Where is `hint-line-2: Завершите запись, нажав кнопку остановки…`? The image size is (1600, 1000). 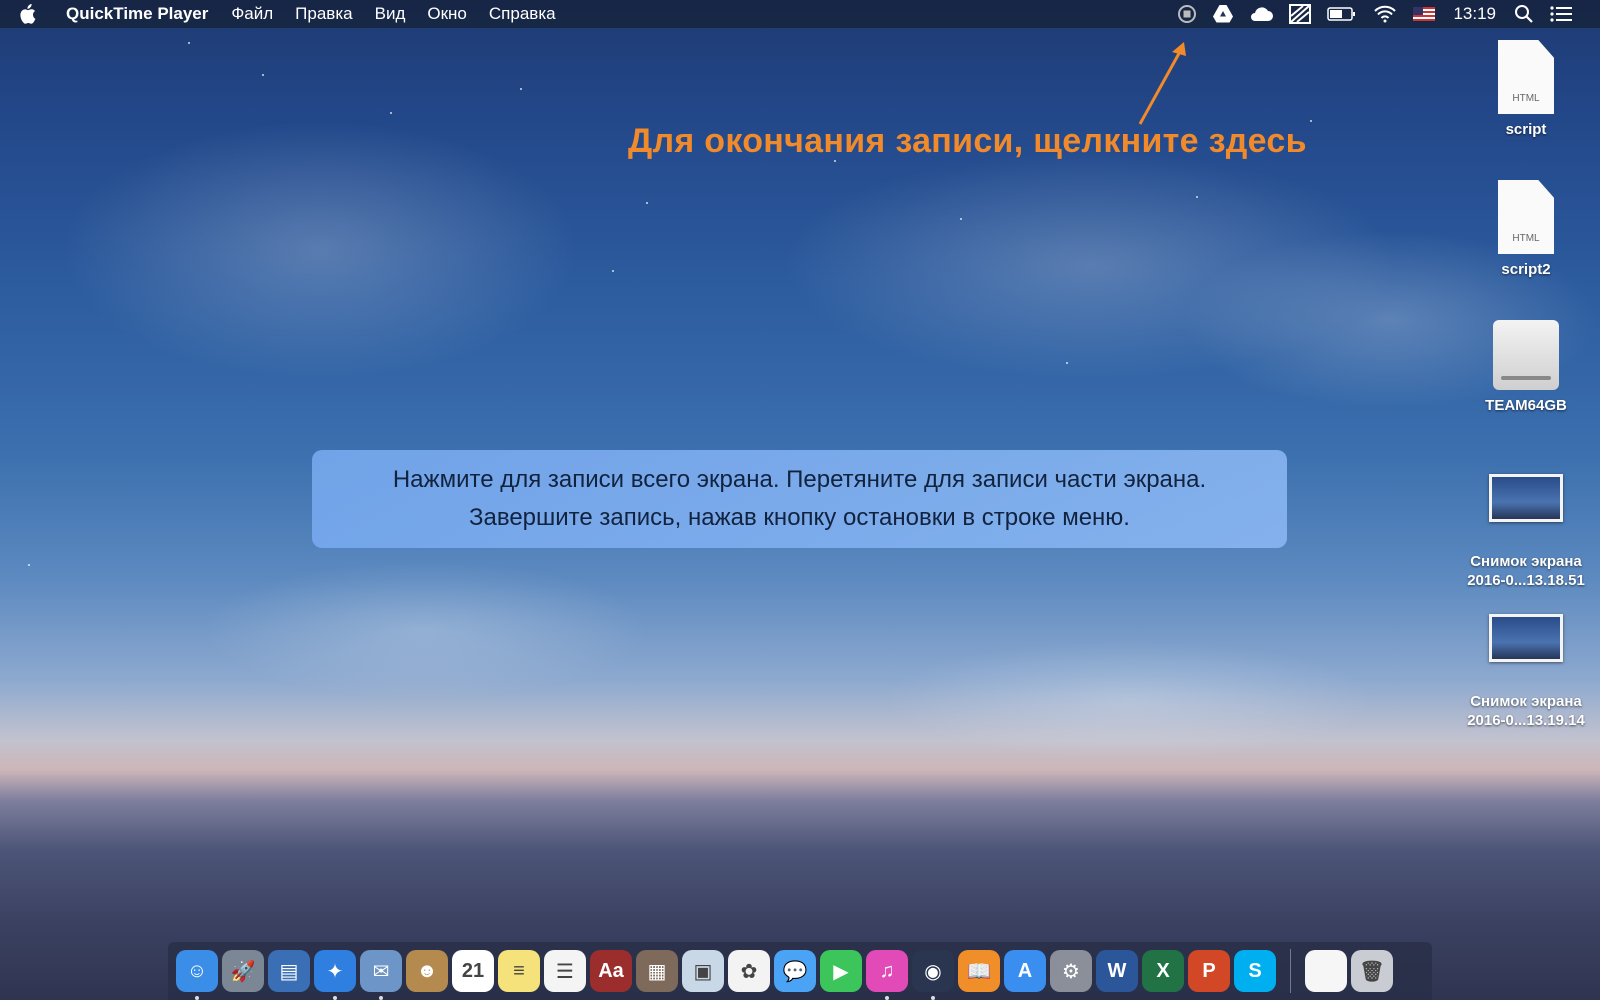 hint-line-2: Завершите запись, нажав кнопку остановки… is located at coordinates (799, 517).